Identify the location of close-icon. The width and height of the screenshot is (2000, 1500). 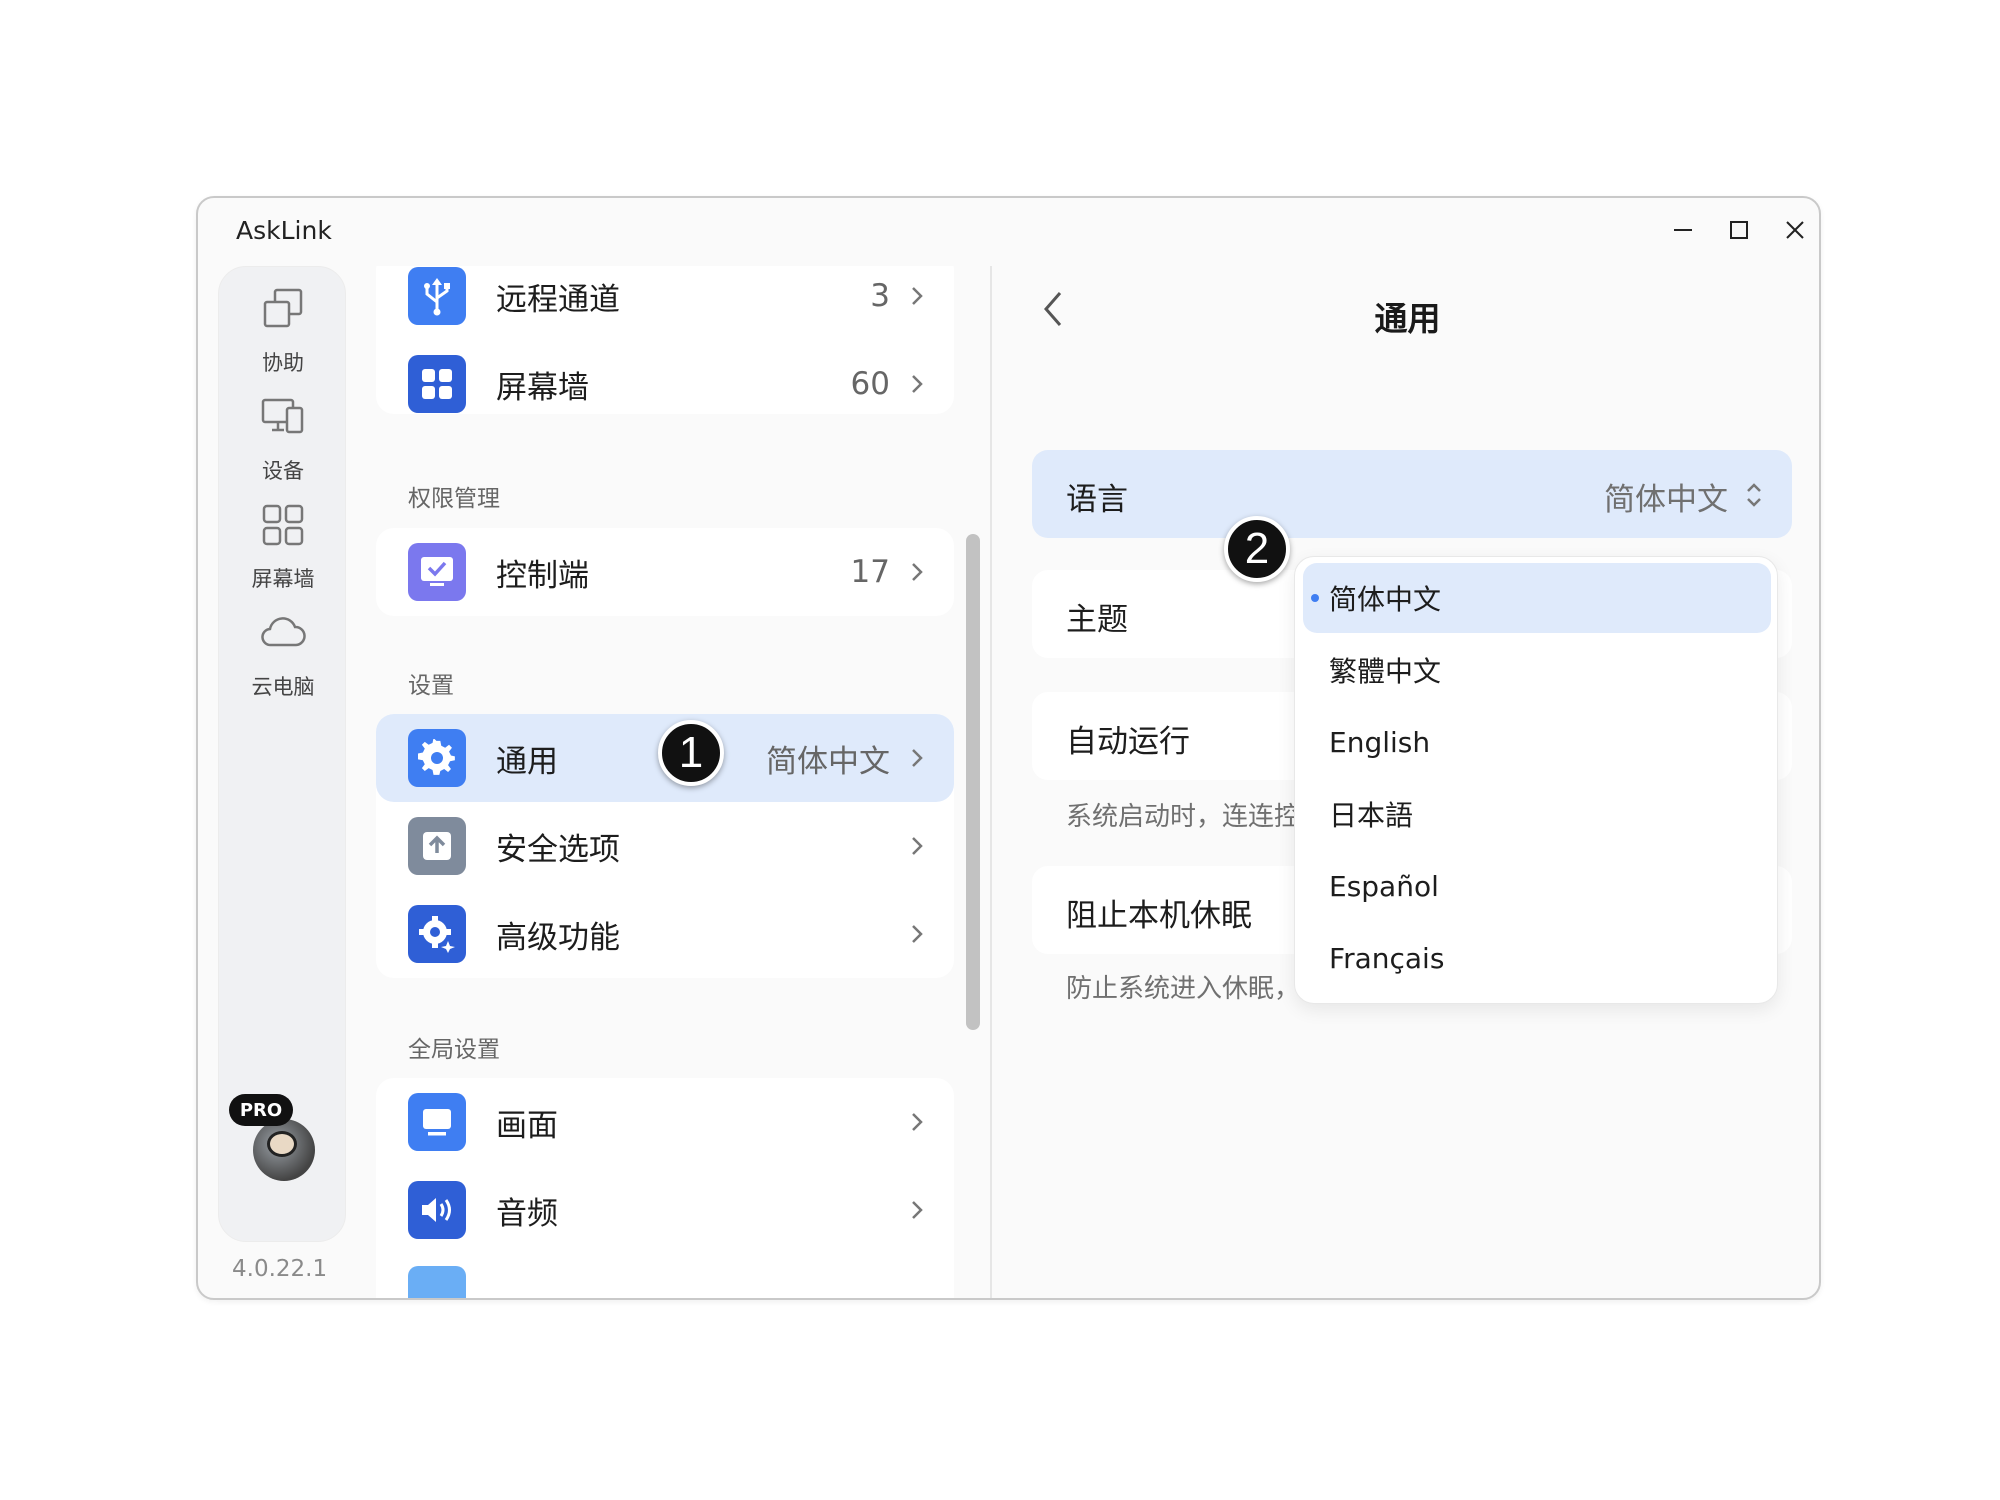
(1795, 230).